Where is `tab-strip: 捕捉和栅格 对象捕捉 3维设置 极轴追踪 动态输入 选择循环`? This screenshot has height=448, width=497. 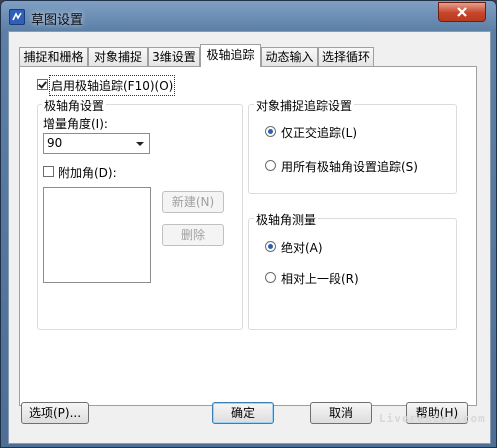 tab-strip: 捕捉和栅格 对象捕捉 3维设置 极轴追踪 动态输入 选择循环 is located at coordinates (254, 55).